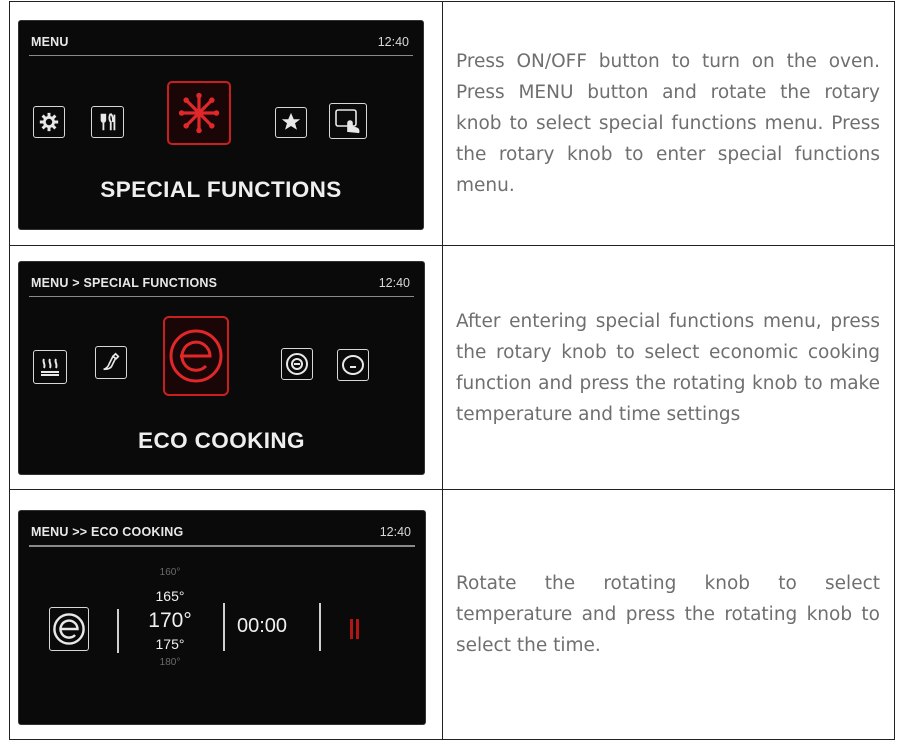 The height and width of the screenshot is (740, 900). I want to click on temperature-option: 175°, so click(170, 644).